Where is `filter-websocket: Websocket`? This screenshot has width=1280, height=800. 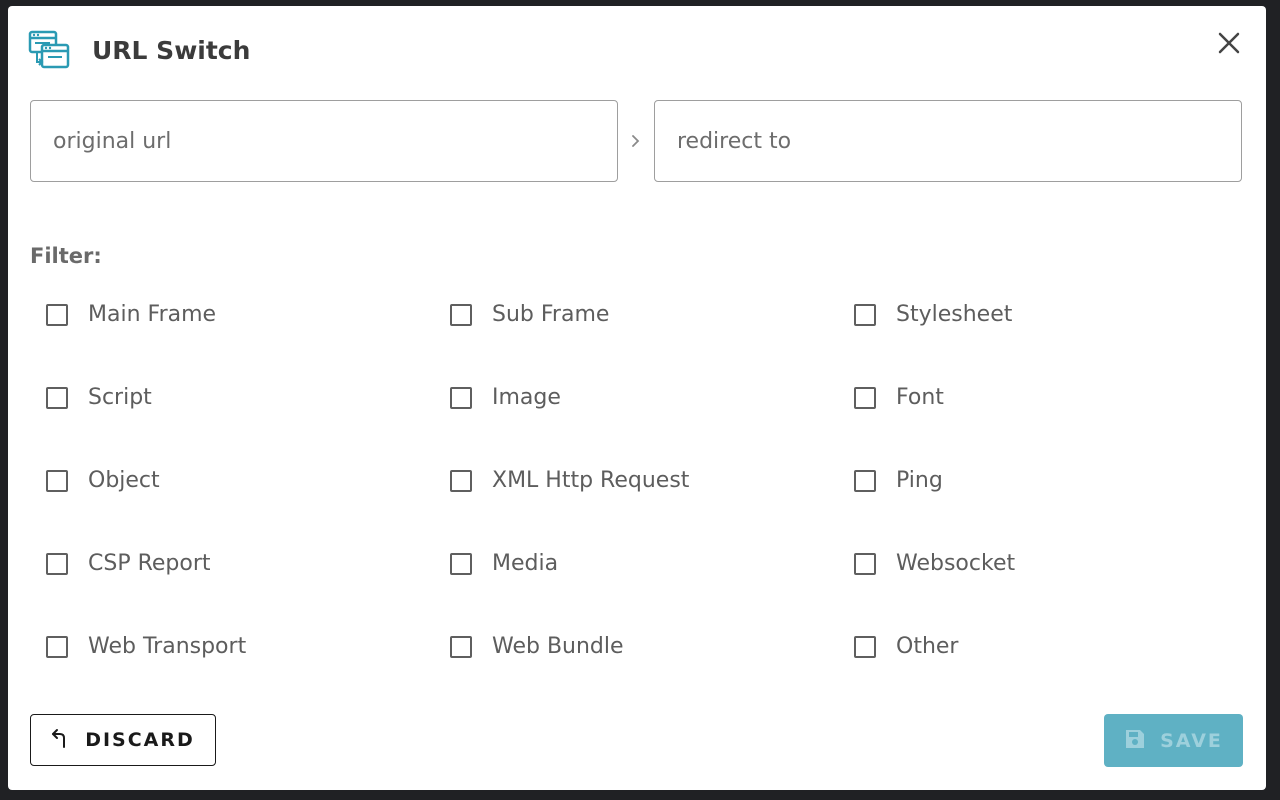
filter-websocket: Websocket is located at coordinates (1040, 587).